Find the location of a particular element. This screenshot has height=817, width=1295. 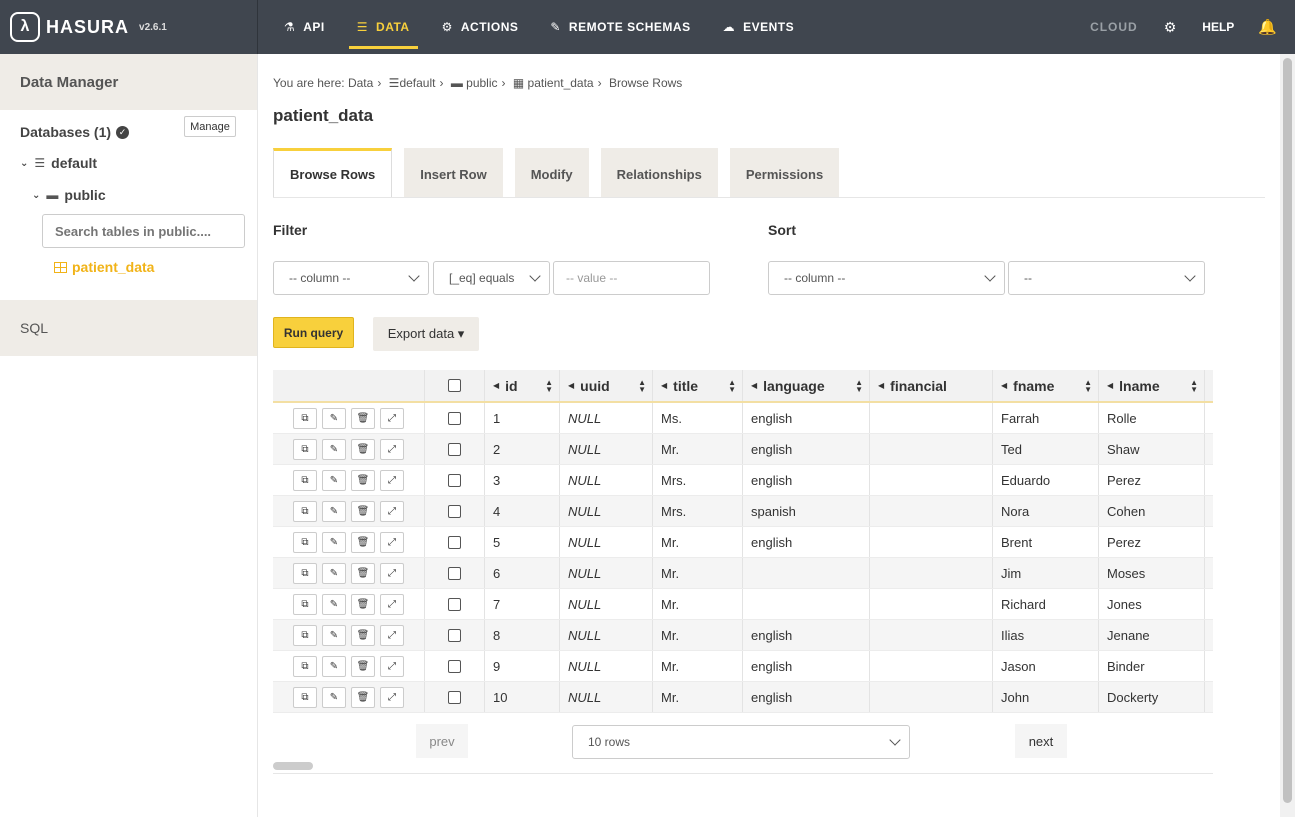

cell-fname: Nora is located at coordinates (1046, 511).